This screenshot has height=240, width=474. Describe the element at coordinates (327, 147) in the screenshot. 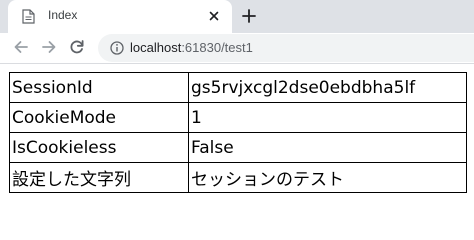

I see `table-cell-value: False` at that location.